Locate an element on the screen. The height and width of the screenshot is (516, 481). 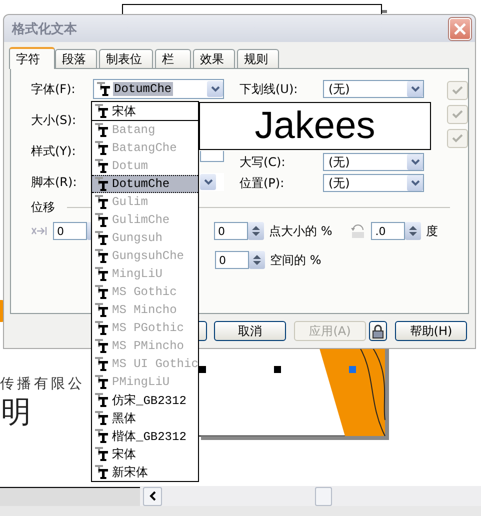
field-label: 脚本(R): is located at coordinates (54, 182).